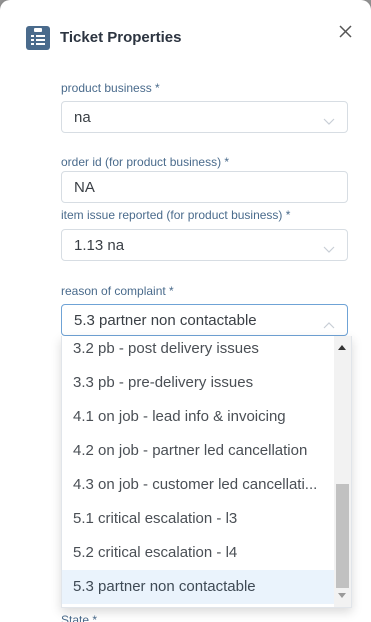 The height and width of the screenshot is (622, 371). What do you see at coordinates (82, 117) in the screenshot?
I see `product-business-value: na` at bounding box center [82, 117].